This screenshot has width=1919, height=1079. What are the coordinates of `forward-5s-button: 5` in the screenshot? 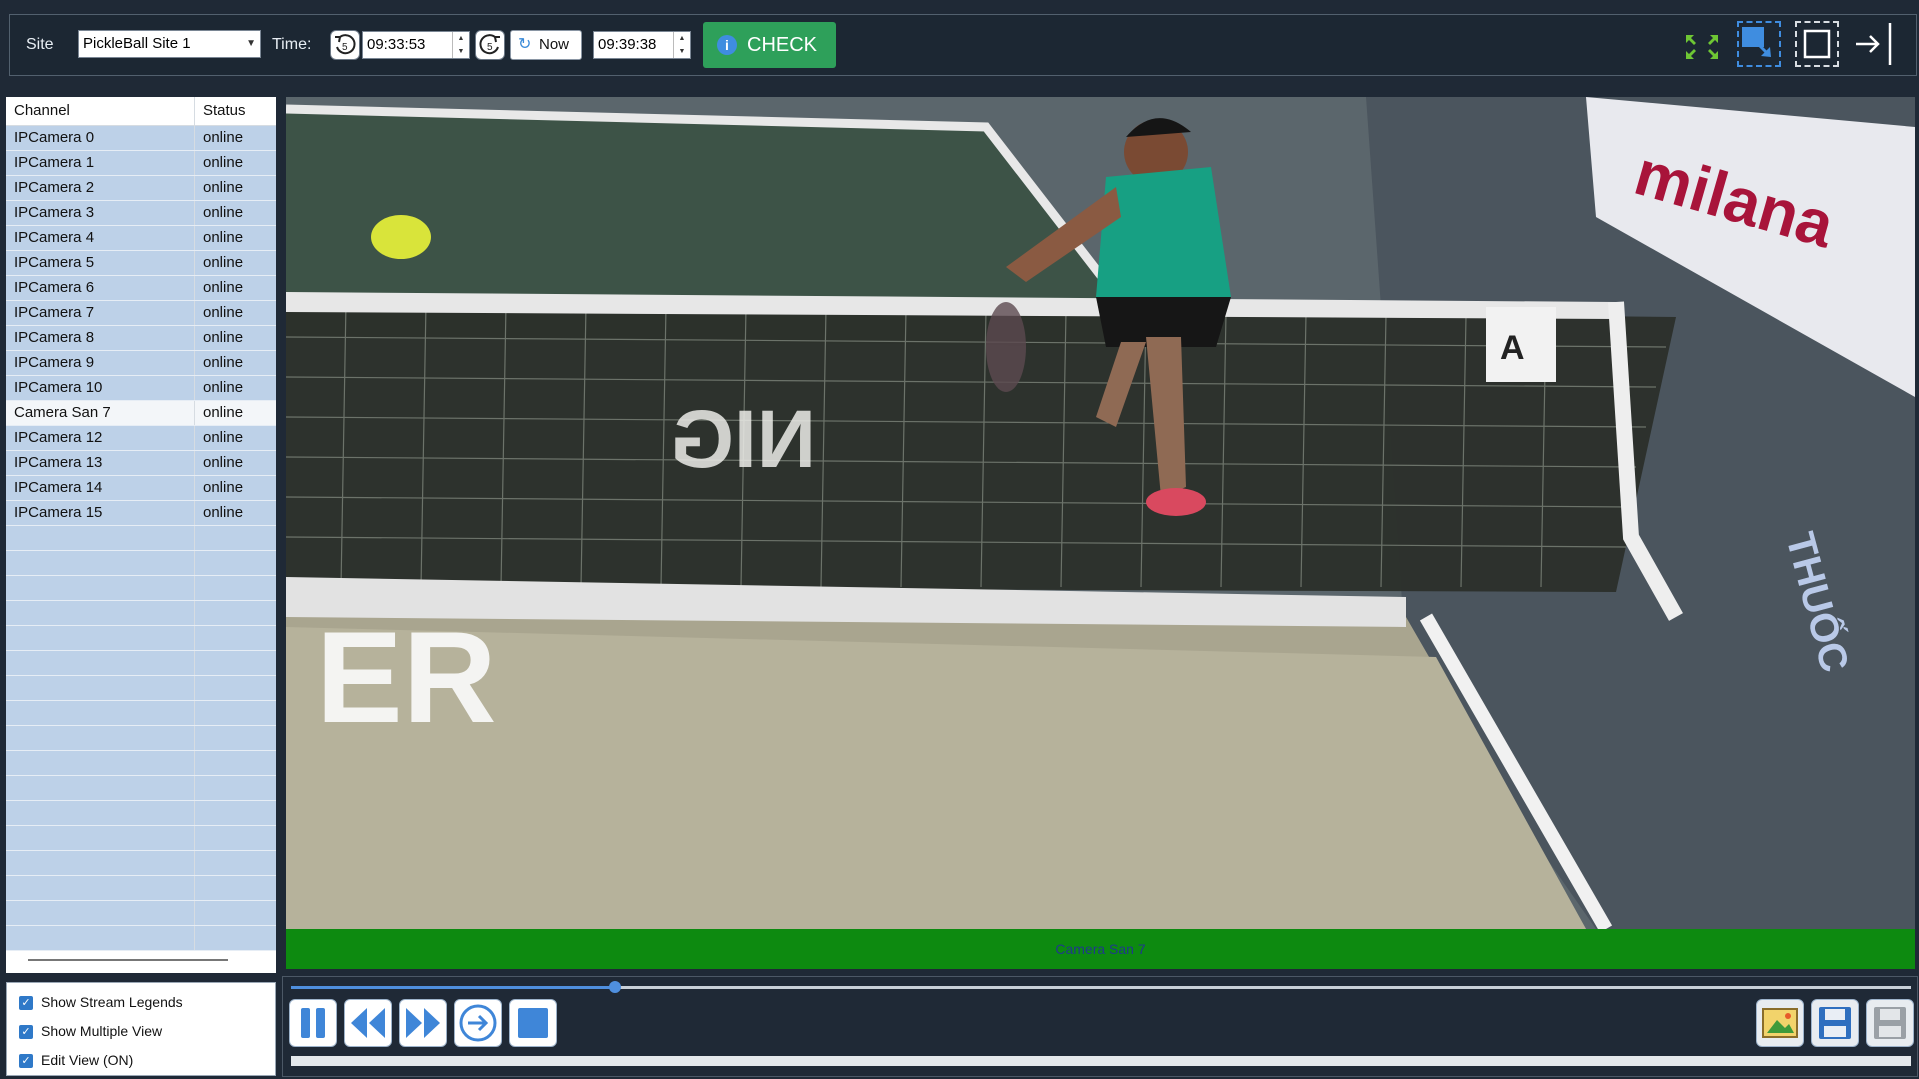 It's located at (490, 45).